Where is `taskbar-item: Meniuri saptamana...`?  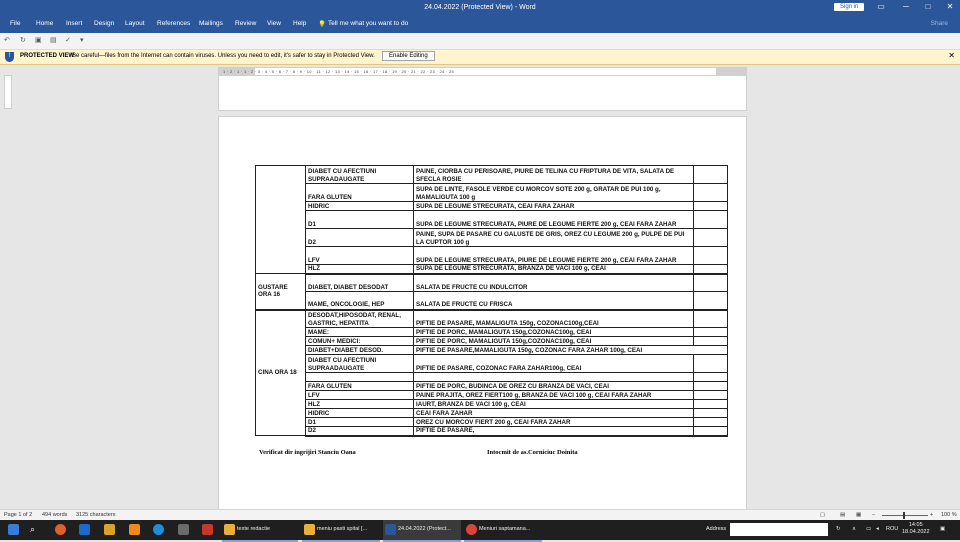
taskbar-item: Meniuri saptamana... is located at coordinates (503, 531).